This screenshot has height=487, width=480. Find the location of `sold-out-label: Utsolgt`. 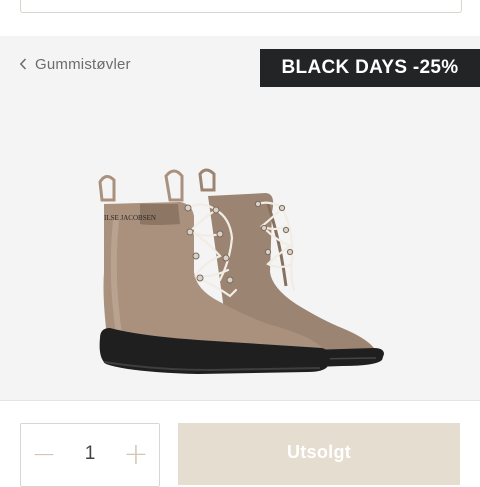

sold-out-label: Utsolgt is located at coordinates (319, 452).